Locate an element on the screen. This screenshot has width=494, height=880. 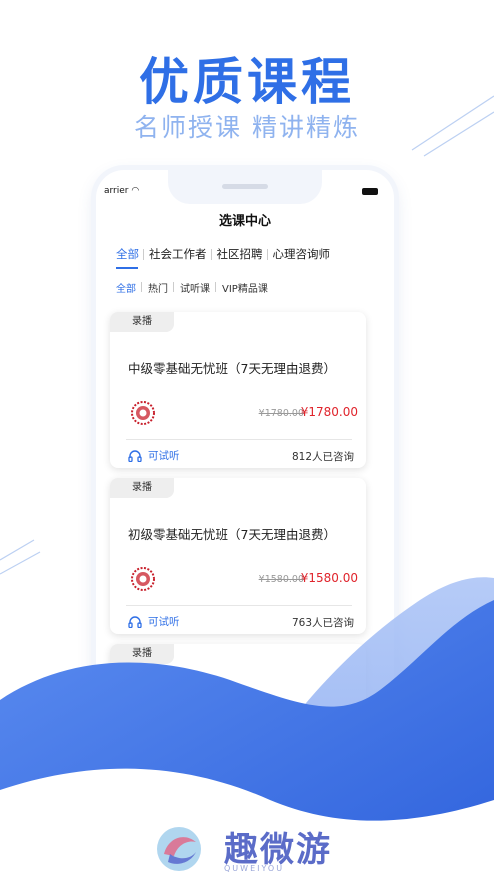
brand-pinyin: QUWEIYOU is located at coordinates (254, 868).